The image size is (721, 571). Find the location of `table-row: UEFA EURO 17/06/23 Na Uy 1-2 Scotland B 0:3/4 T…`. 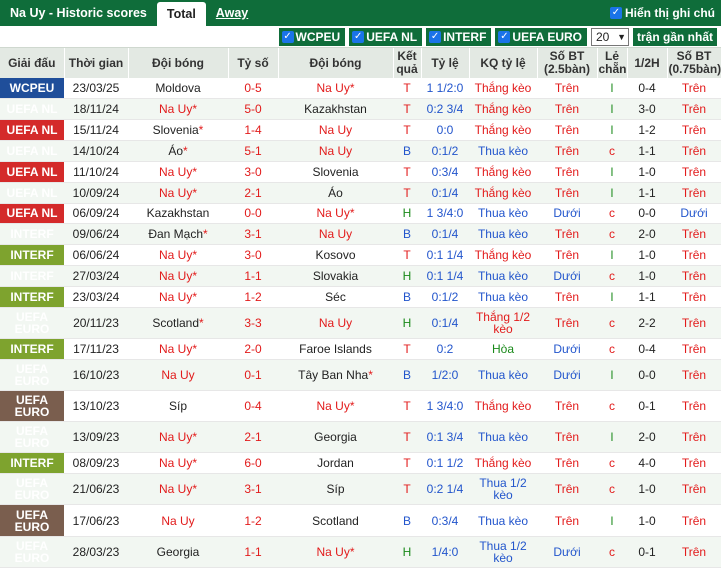

table-row: UEFA EURO 17/06/23 Na Uy 1-2 Scotland B 0:3/4 T… is located at coordinates (360, 520).